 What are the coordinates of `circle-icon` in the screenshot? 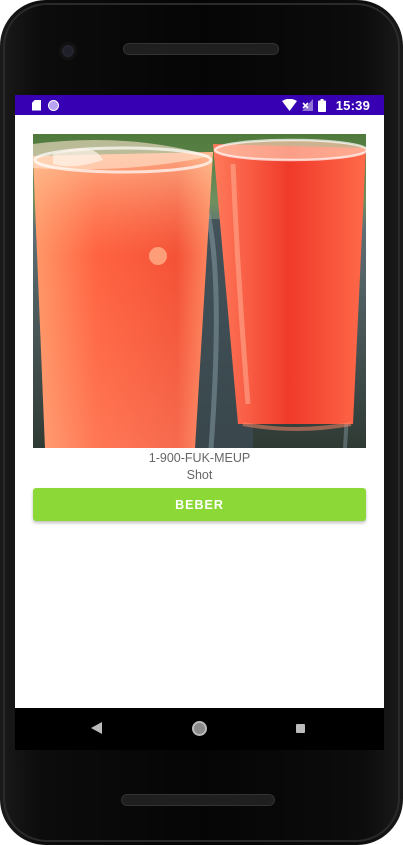 It's located at (53, 105).